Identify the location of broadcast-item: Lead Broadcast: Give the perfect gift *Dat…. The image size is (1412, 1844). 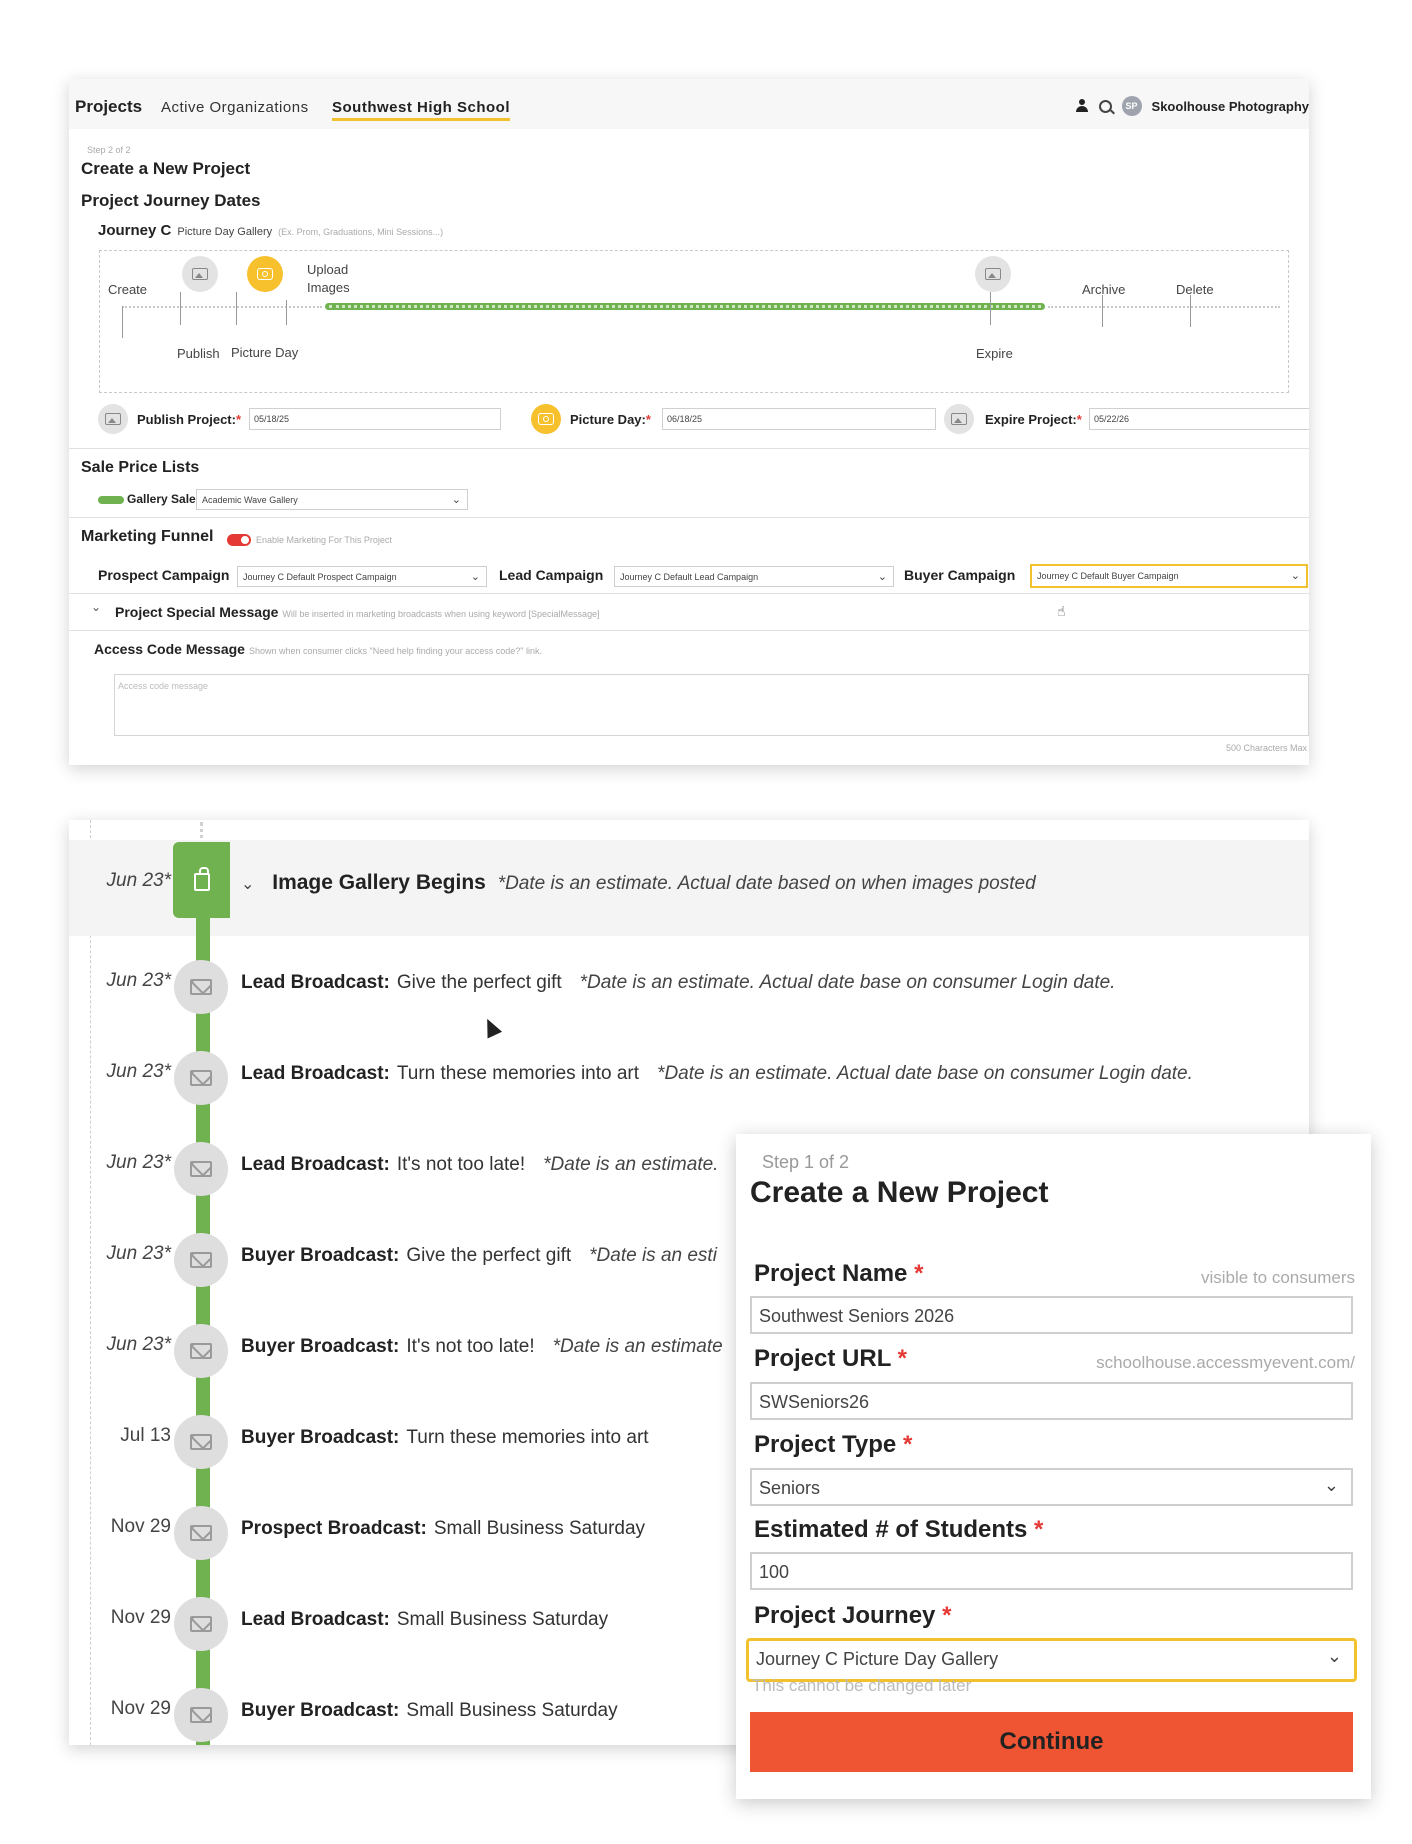
(678, 983).